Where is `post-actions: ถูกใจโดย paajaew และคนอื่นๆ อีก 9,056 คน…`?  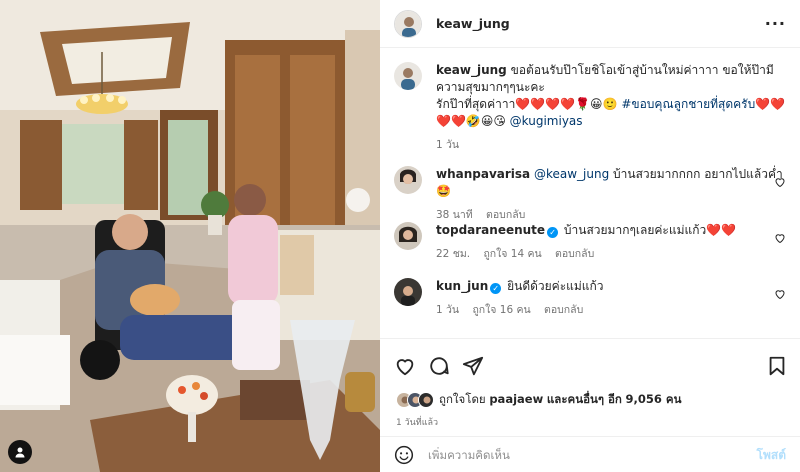
post-actions: ถูกใจโดย paajaew และคนอื่นๆ อีก 9,056 คน… is located at coordinates (590, 387).